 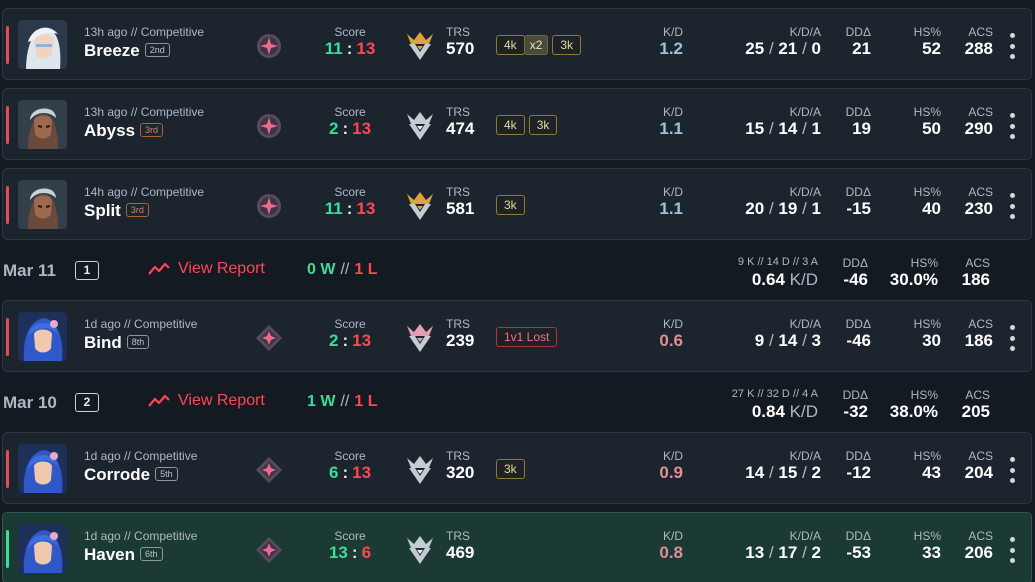 What do you see at coordinates (855, 404) in the screenshot?
I see `dd-summary: DDΔ -32` at bounding box center [855, 404].